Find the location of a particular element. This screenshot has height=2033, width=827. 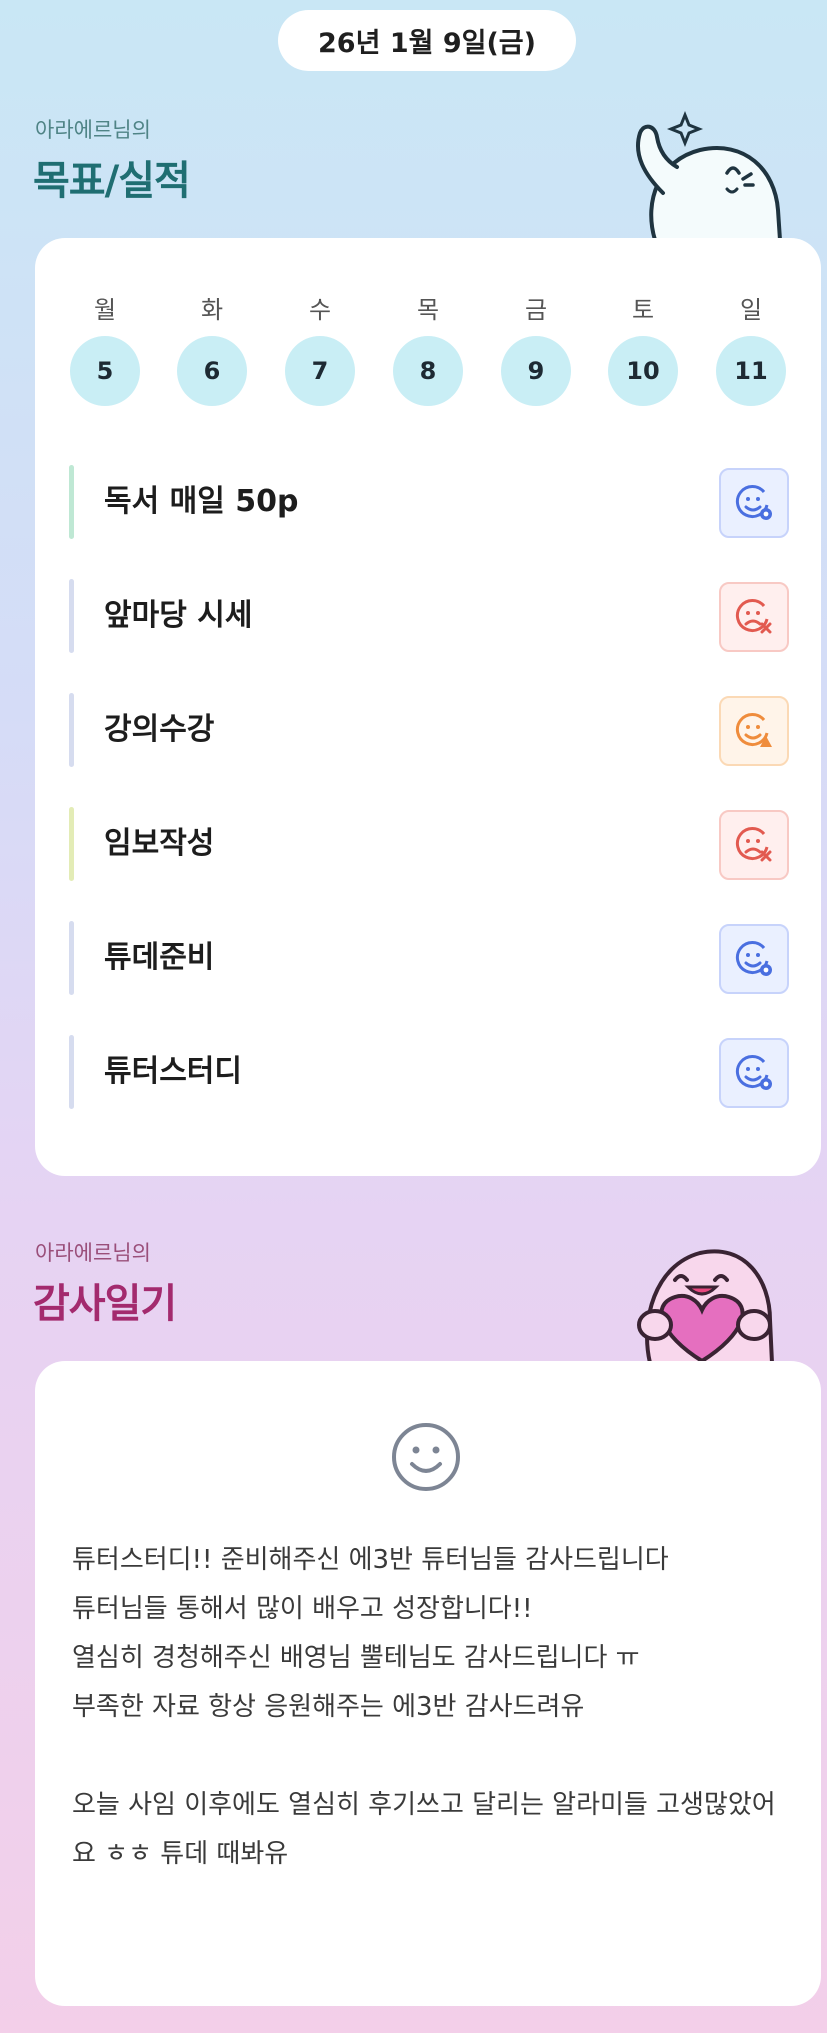

date-pill: 26년 1월 9일(금) is located at coordinates (427, 40).